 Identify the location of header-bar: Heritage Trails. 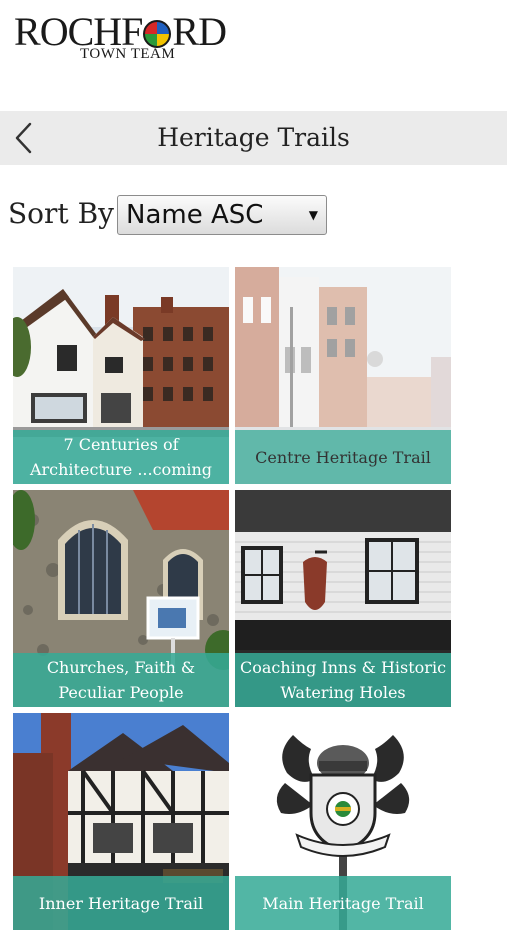
(253, 138).